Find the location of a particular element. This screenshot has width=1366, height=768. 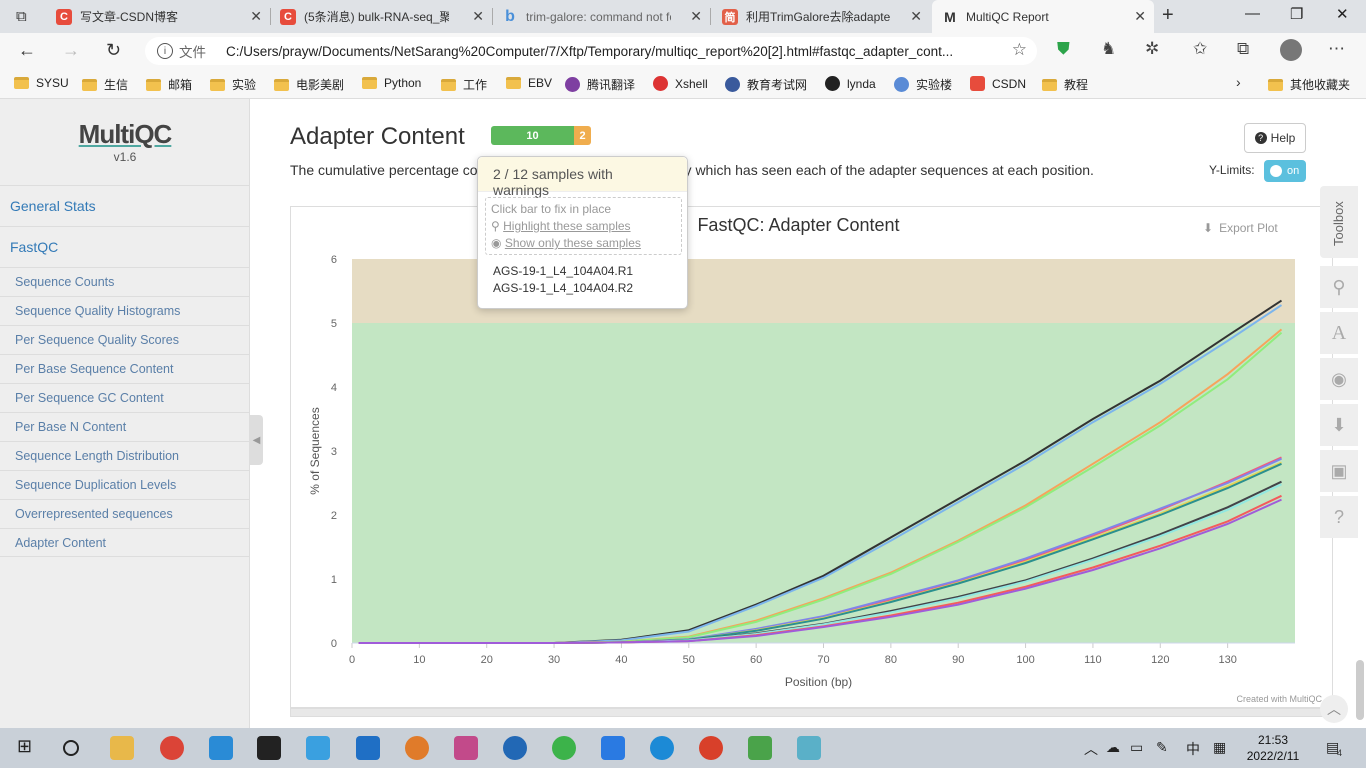

hide-tool-icon: ◉ is located at coordinates (1339, 379).